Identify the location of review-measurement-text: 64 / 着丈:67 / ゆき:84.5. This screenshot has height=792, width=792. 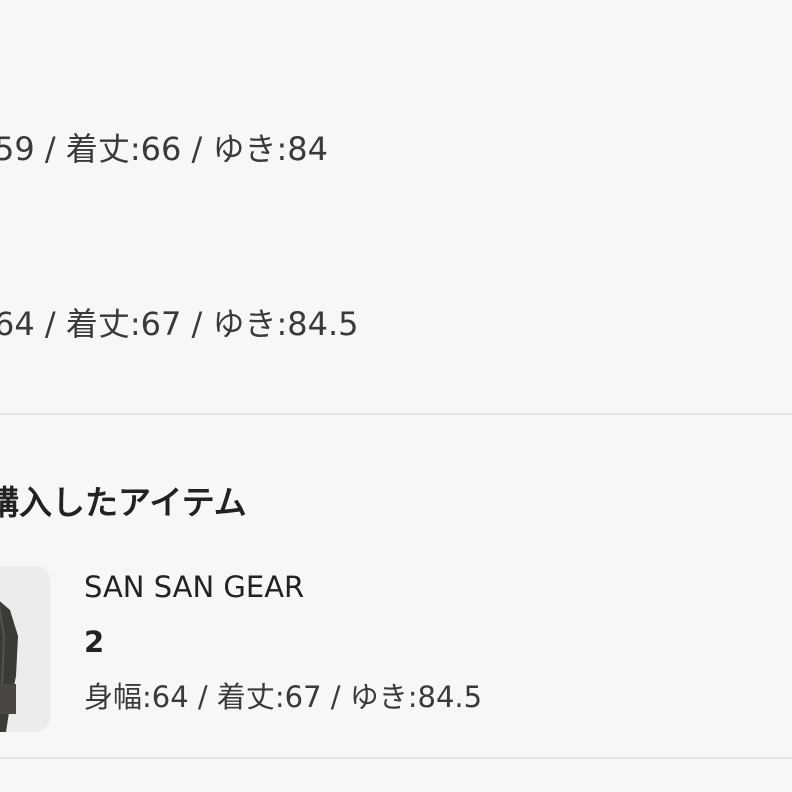
(179, 324).